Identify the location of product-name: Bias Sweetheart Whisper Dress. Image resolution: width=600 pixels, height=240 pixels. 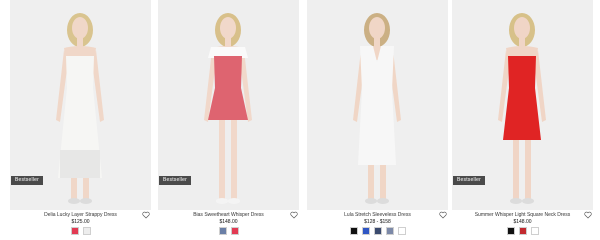
(228, 215).